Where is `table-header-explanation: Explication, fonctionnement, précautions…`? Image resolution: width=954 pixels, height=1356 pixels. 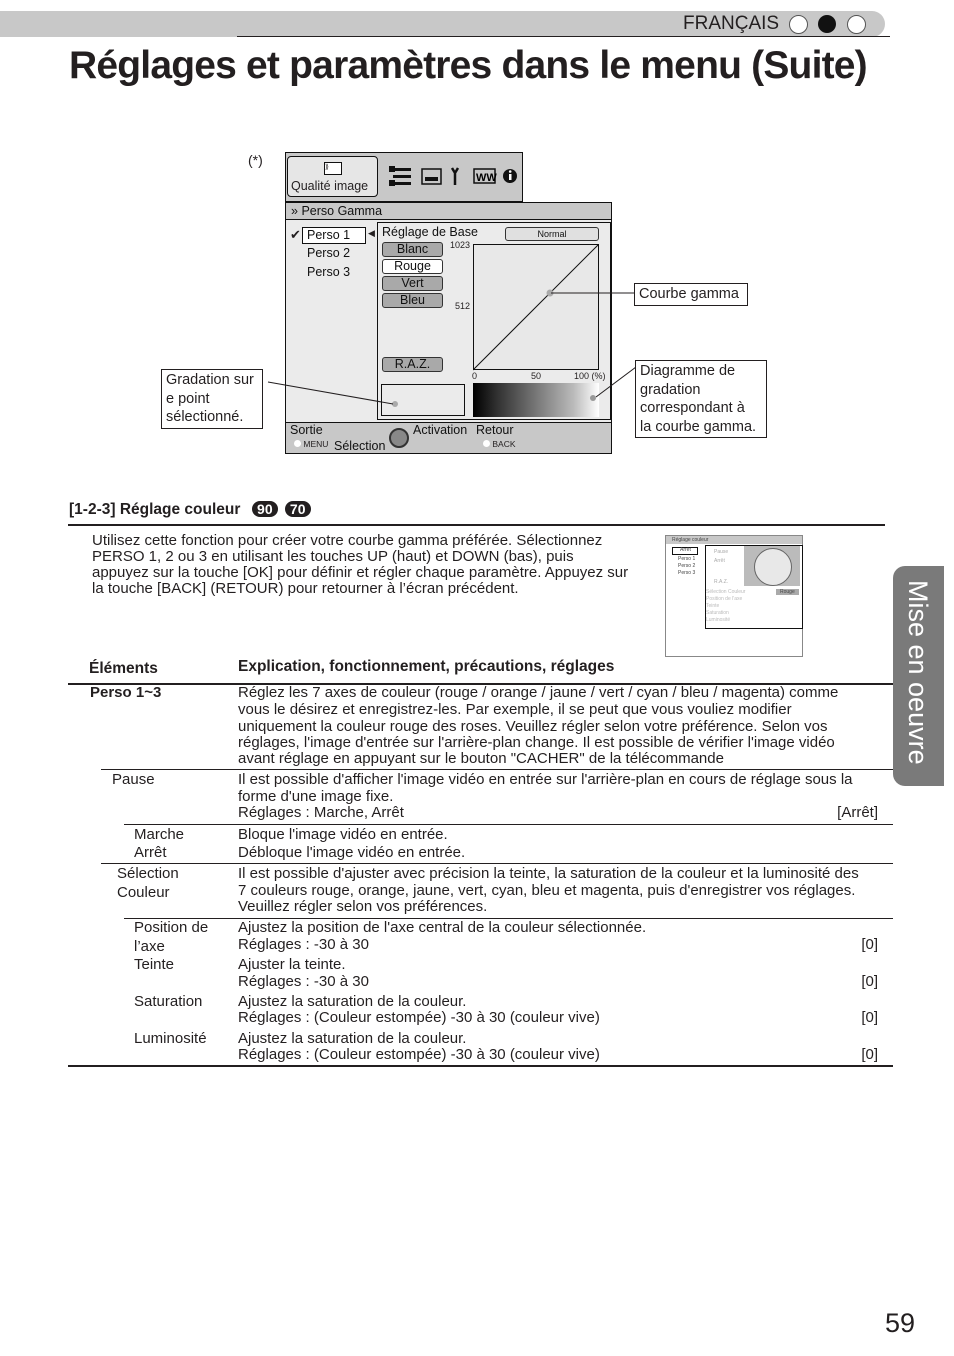 table-header-explanation: Explication, fonctionnement, précautions… is located at coordinates (426, 666).